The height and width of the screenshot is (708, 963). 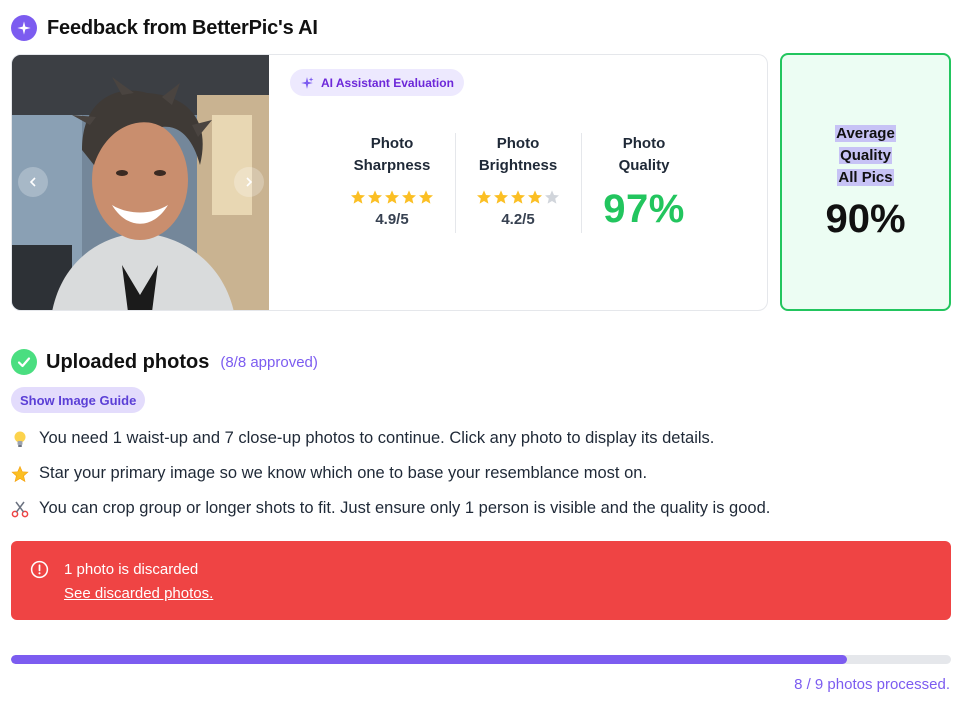 I want to click on chevron-right-icon, so click(x=249, y=182).